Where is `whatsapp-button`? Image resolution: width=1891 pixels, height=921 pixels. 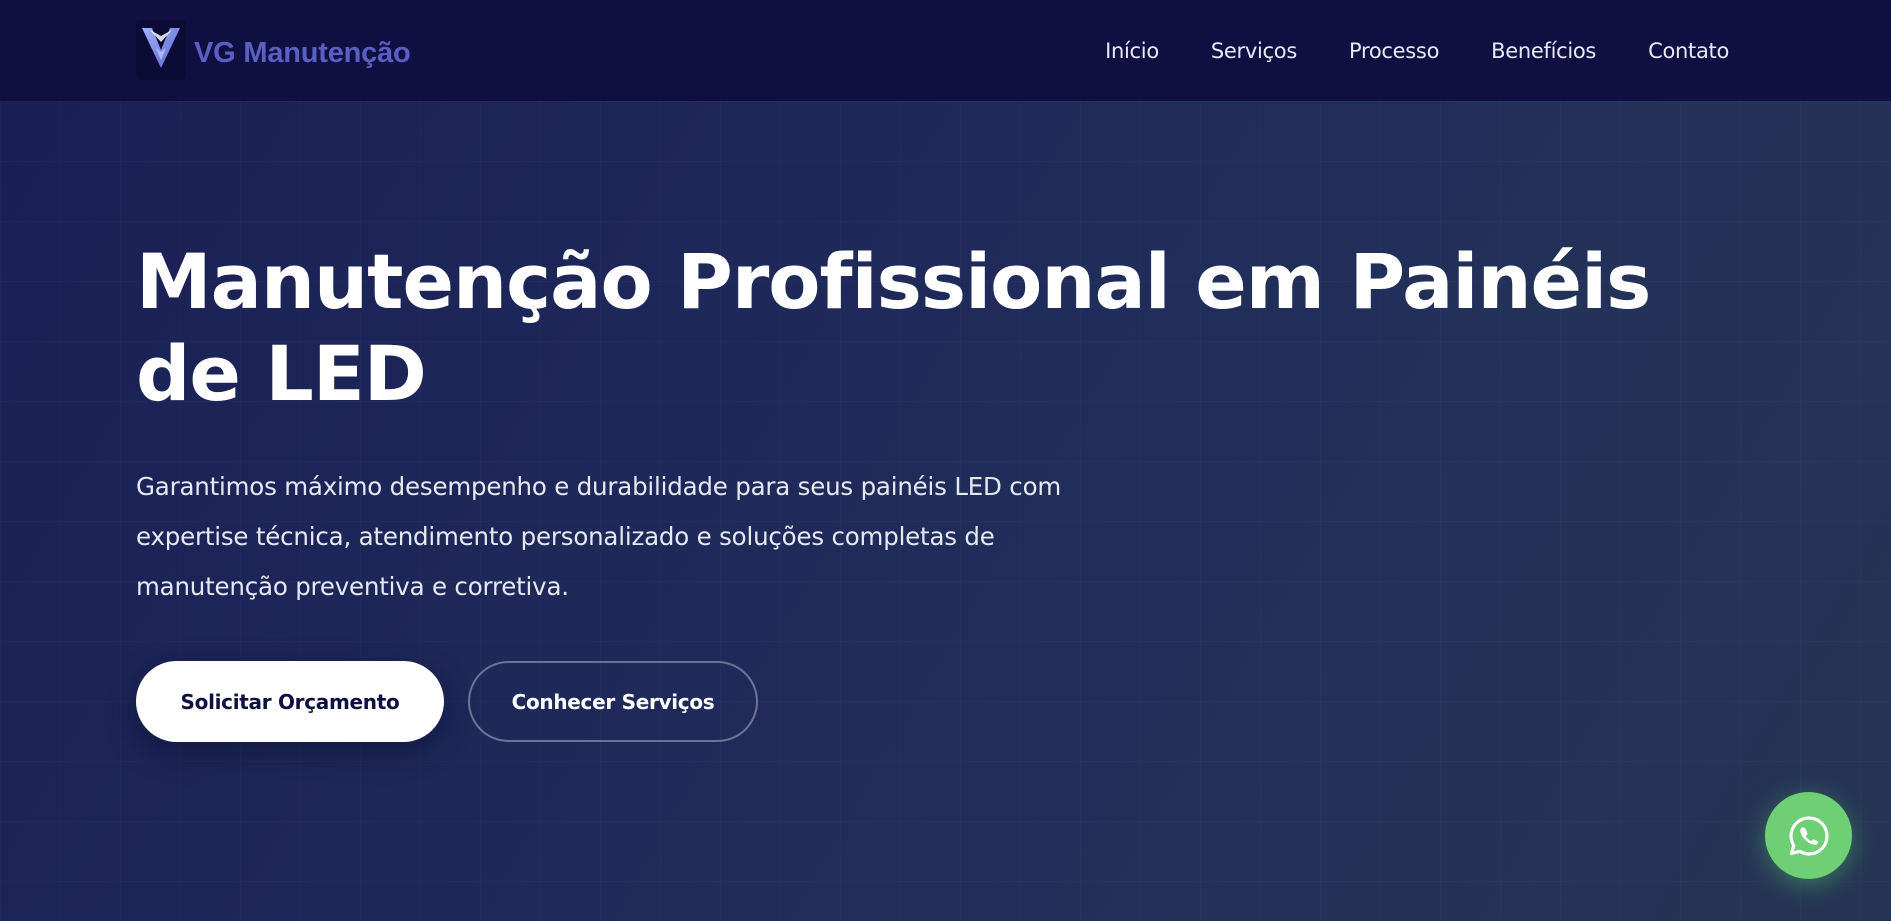
whatsapp-button is located at coordinates (1808, 835).